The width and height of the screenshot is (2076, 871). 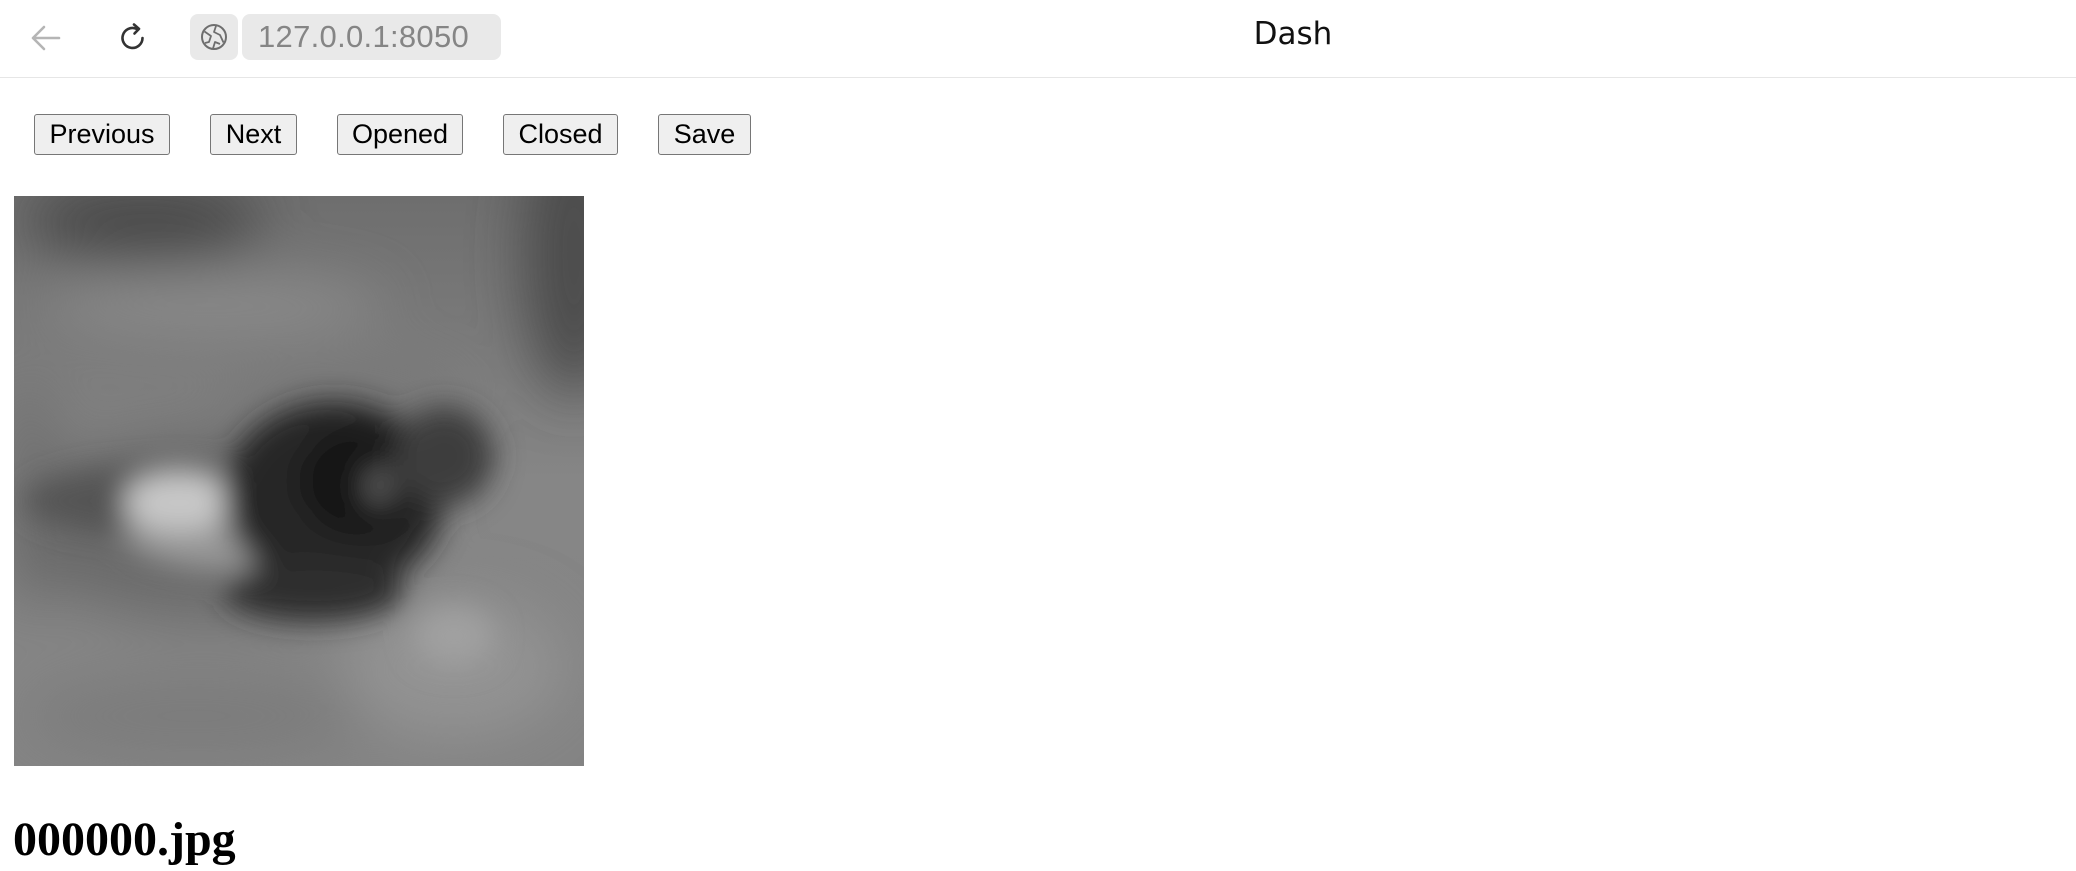 I want to click on save-button: Save, so click(x=704, y=134).